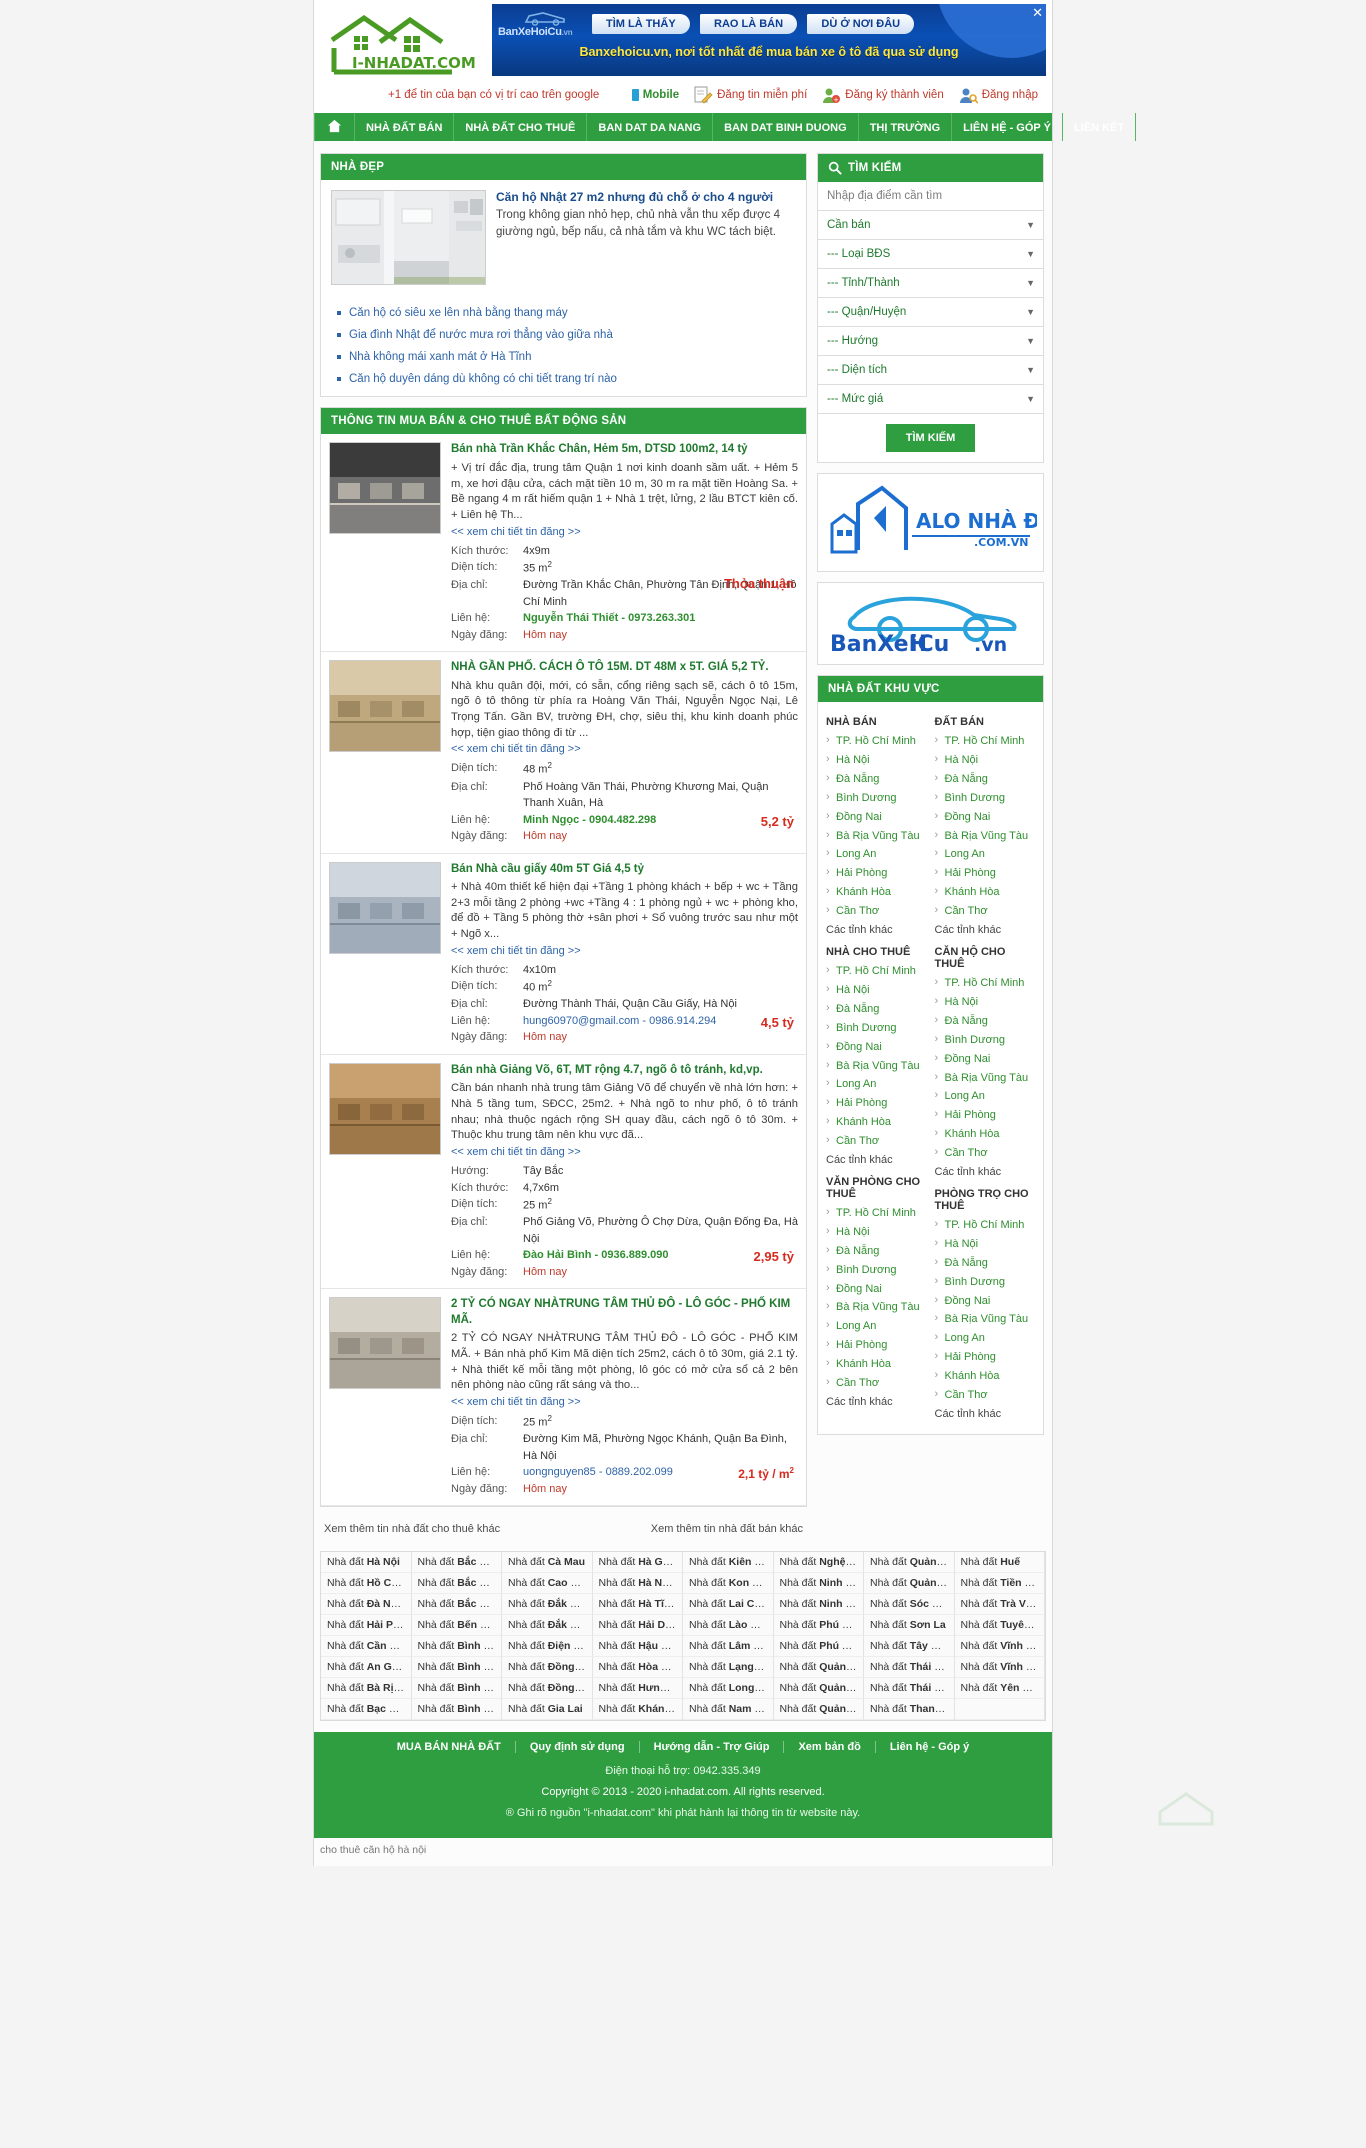  What do you see at coordinates (547, 1563) in the screenshot?
I see `province-link: Nhà đất Cà Mau` at bounding box center [547, 1563].